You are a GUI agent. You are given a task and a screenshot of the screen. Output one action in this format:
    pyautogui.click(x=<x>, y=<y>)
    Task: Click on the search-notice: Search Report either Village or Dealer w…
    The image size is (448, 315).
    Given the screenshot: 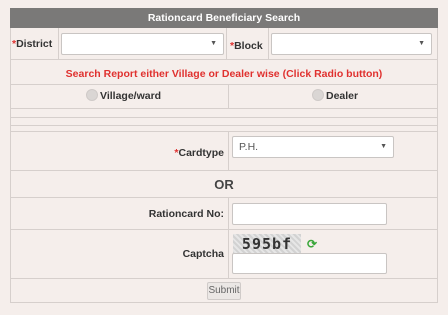 What is the action you would take?
    pyautogui.click(x=224, y=74)
    